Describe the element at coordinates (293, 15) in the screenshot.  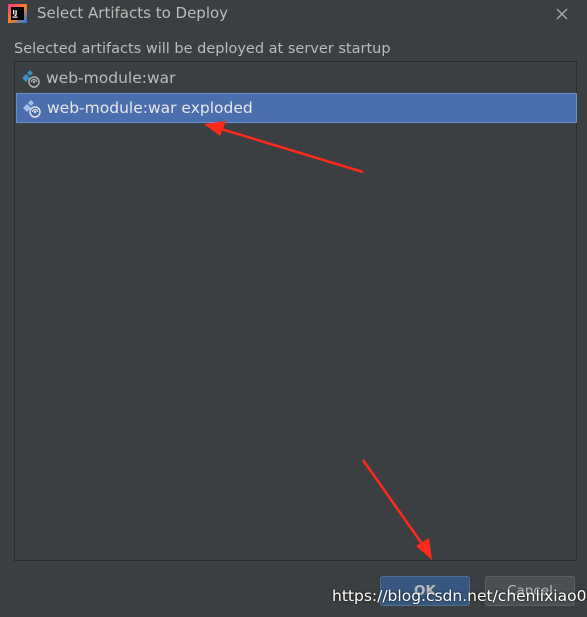
I see `title-bar: IJ Select Artifacts to Deploy` at that location.